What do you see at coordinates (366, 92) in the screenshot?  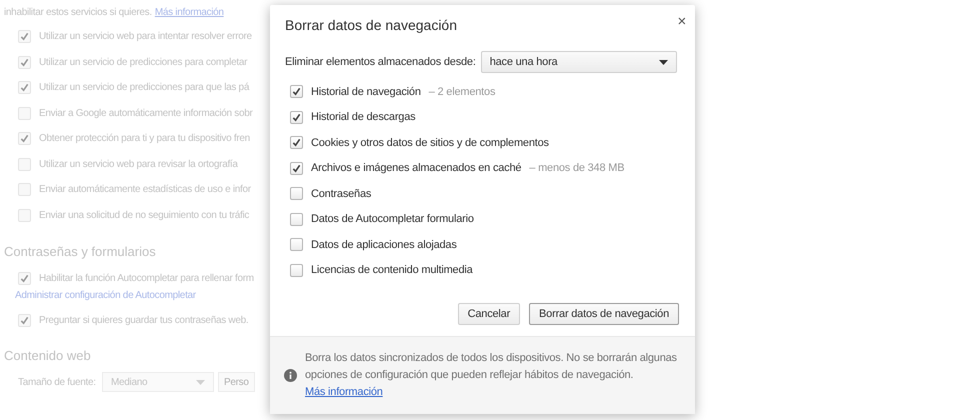 I see `option-label: Historial de navegación` at bounding box center [366, 92].